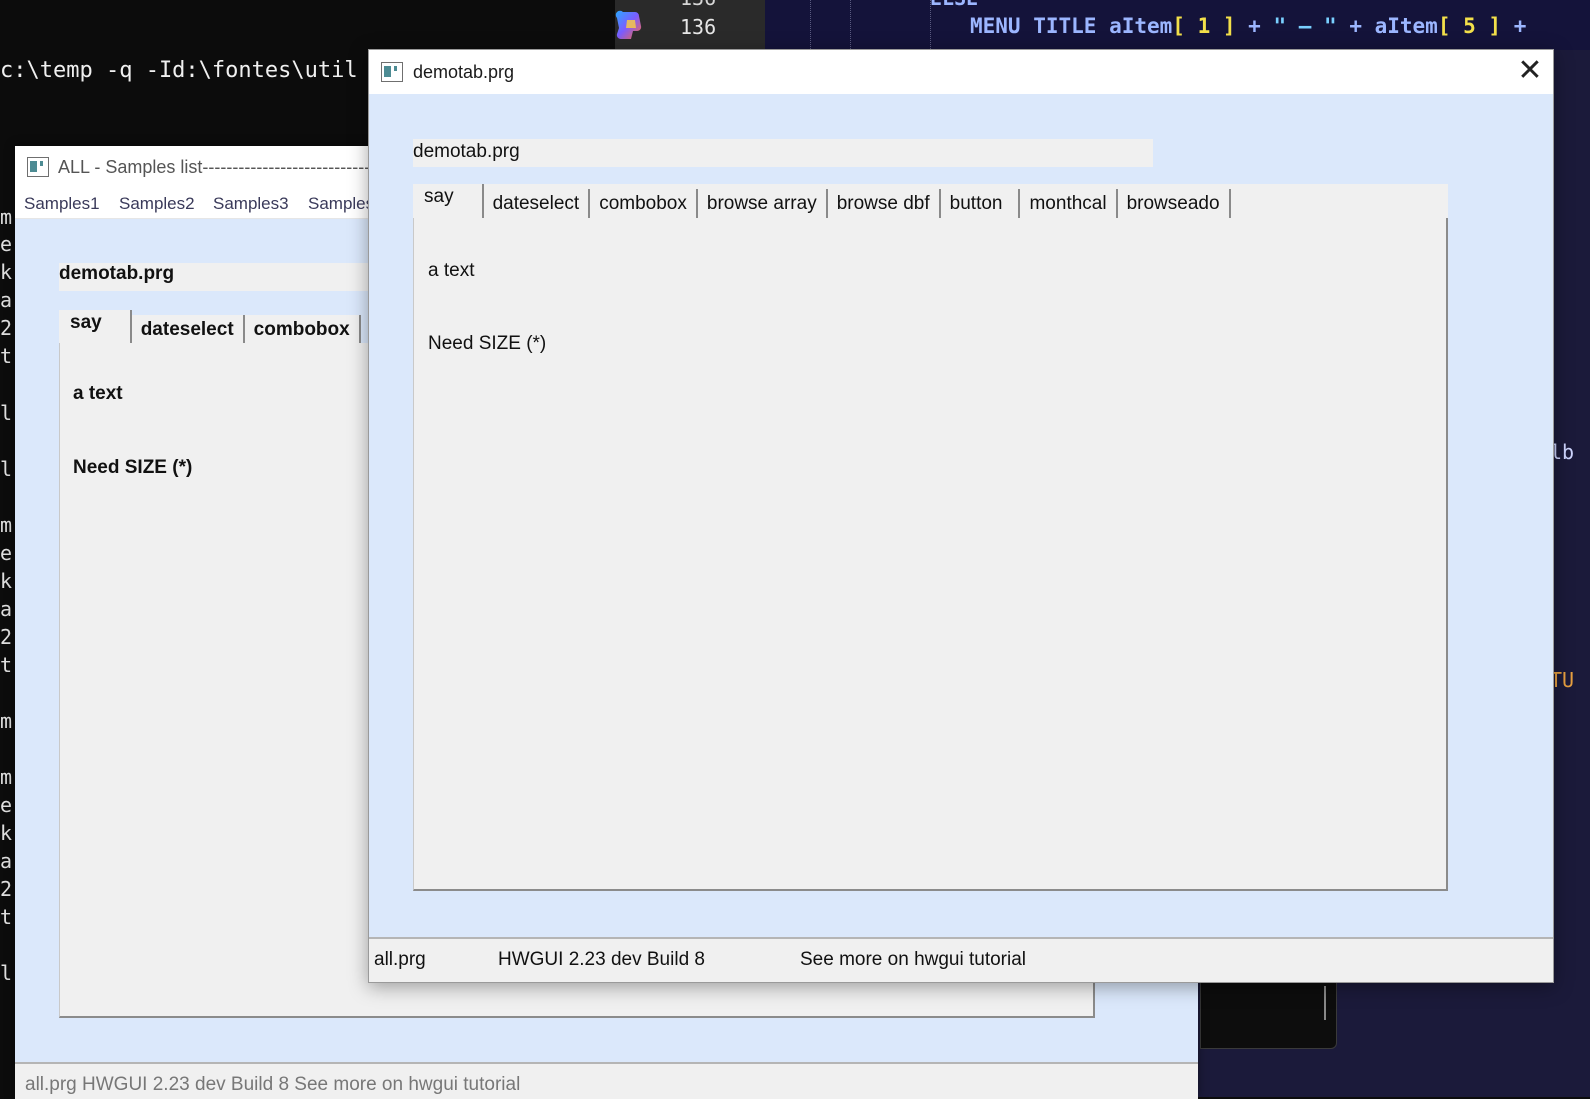 The height and width of the screenshot is (1099, 1590). What do you see at coordinates (980, 204) in the screenshot?
I see `tab-button: button` at bounding box center [980, 204].